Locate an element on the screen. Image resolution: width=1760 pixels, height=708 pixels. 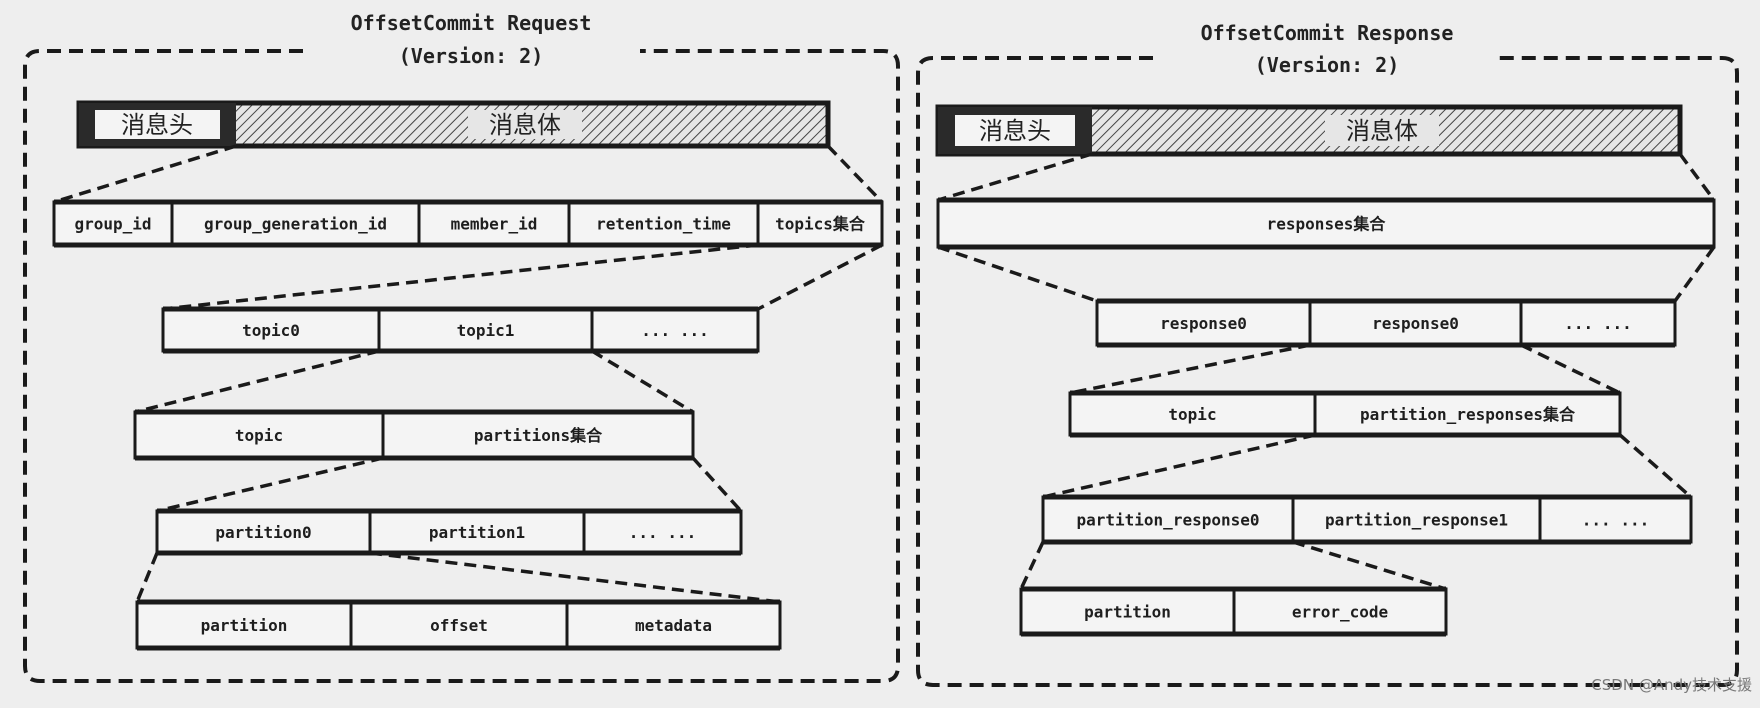
request-row-topic-struct: topic partitions集合 is located at coordinates (414, 435).